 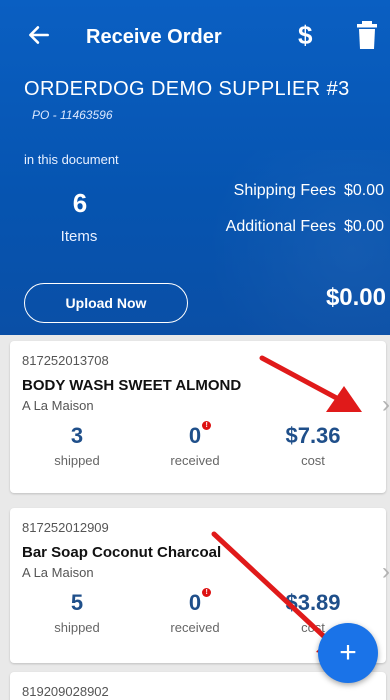 I want to click on cost-stat: $7.36 cost, so click(x=313, y=445).